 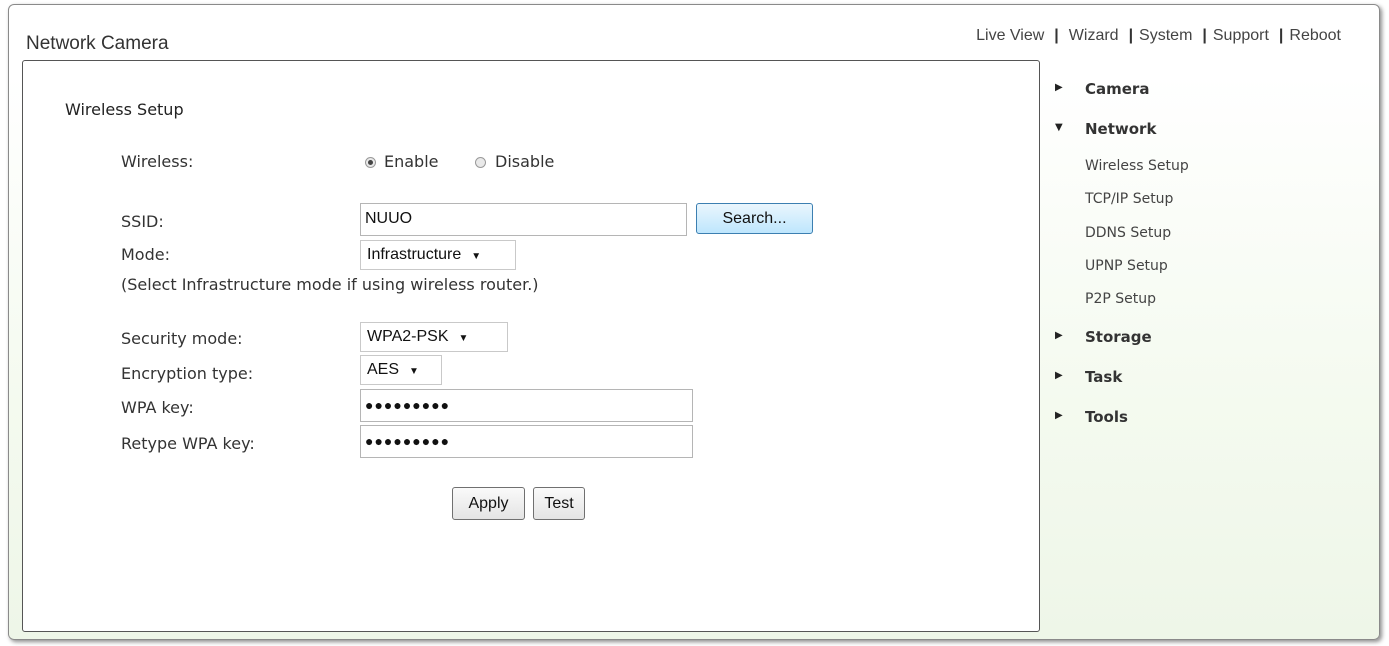 What do you see at coordinates (182, 338) in the screenshot?
I see `security-mode-label: Security mode:` at bounding box center [182, 338].